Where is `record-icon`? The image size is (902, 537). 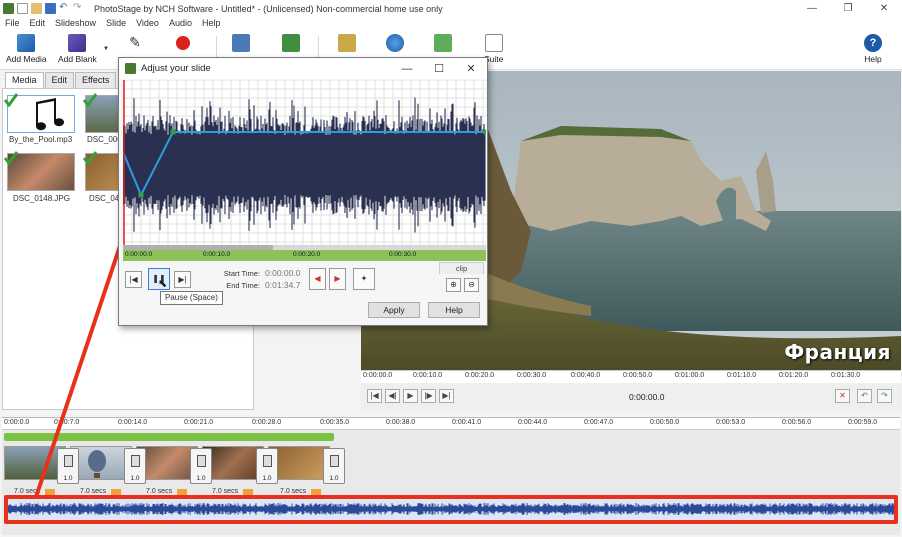
record-icon is located at coordinates (183, 43).